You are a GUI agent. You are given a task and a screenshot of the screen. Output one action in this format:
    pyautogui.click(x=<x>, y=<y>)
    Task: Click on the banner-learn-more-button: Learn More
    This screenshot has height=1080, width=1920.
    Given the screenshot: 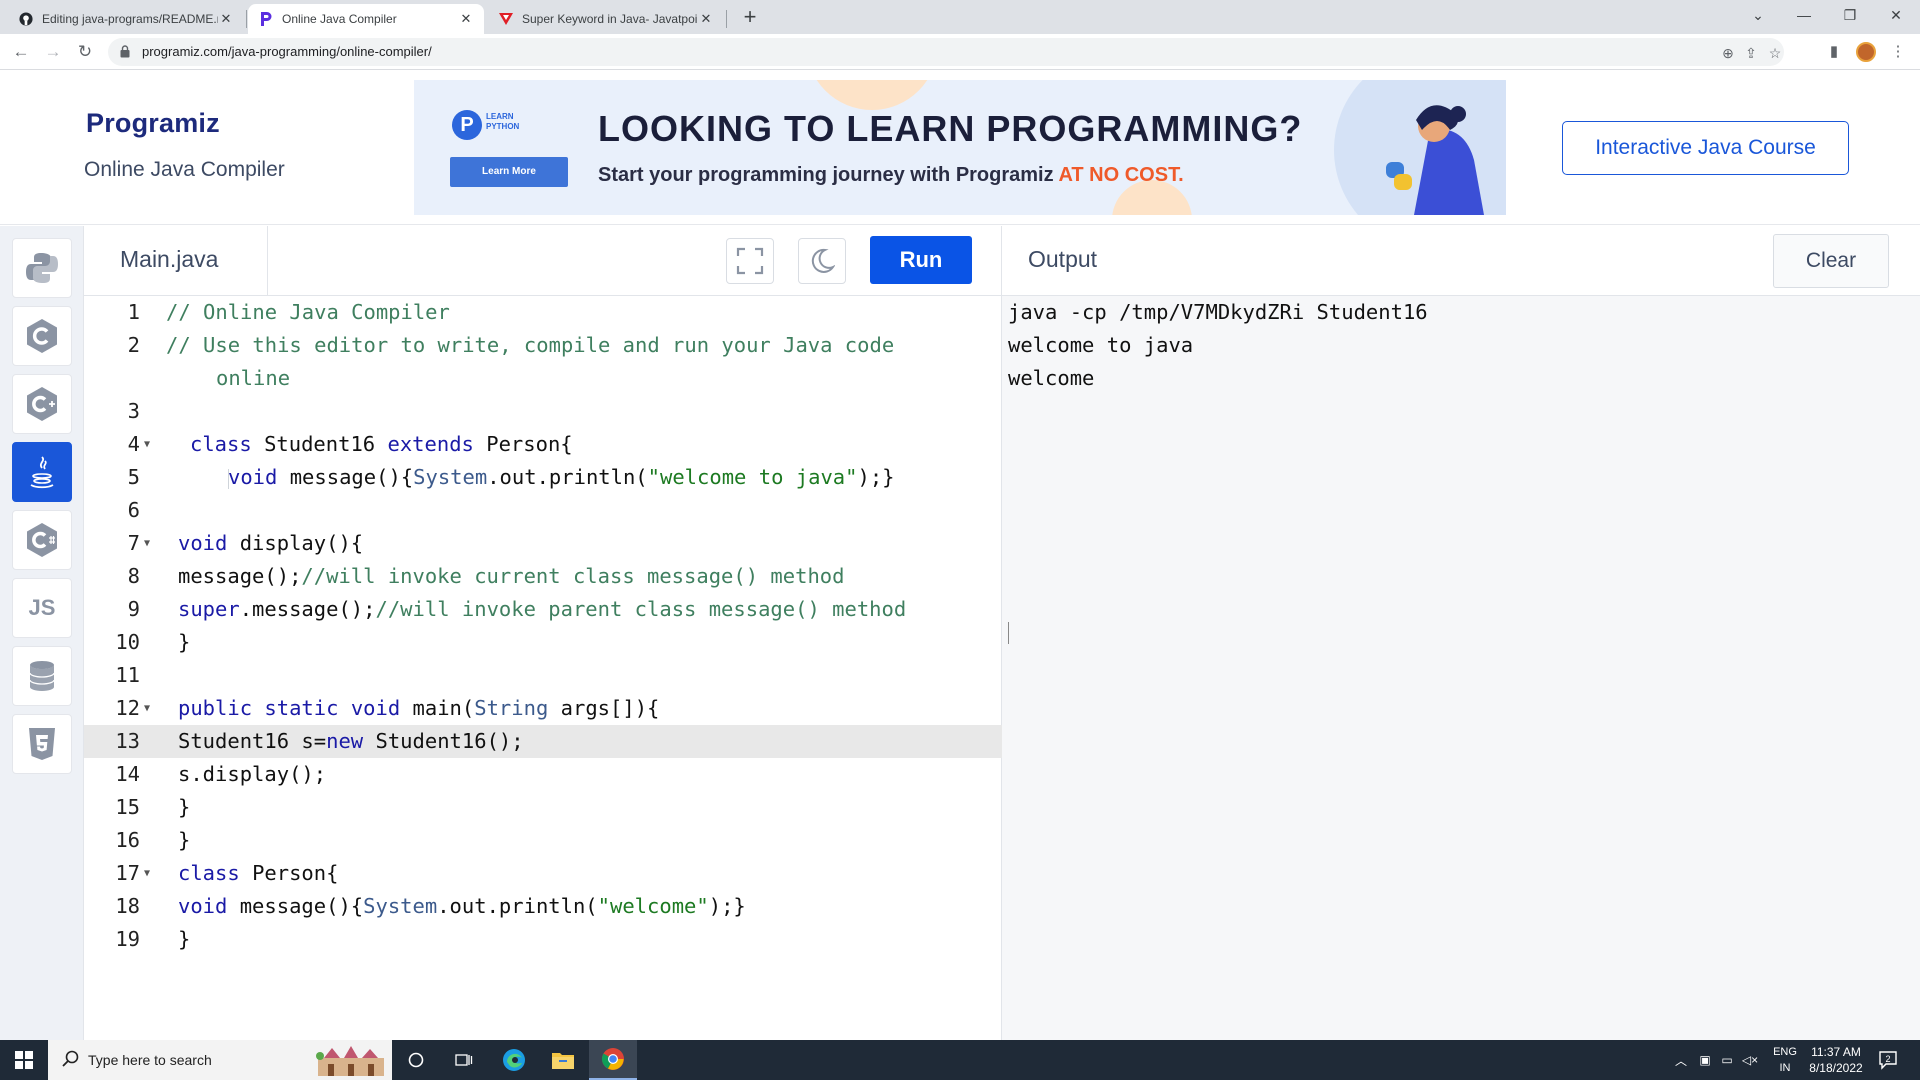 What is the action you would take?
    pyautogui.click(x=509, y=172)
    